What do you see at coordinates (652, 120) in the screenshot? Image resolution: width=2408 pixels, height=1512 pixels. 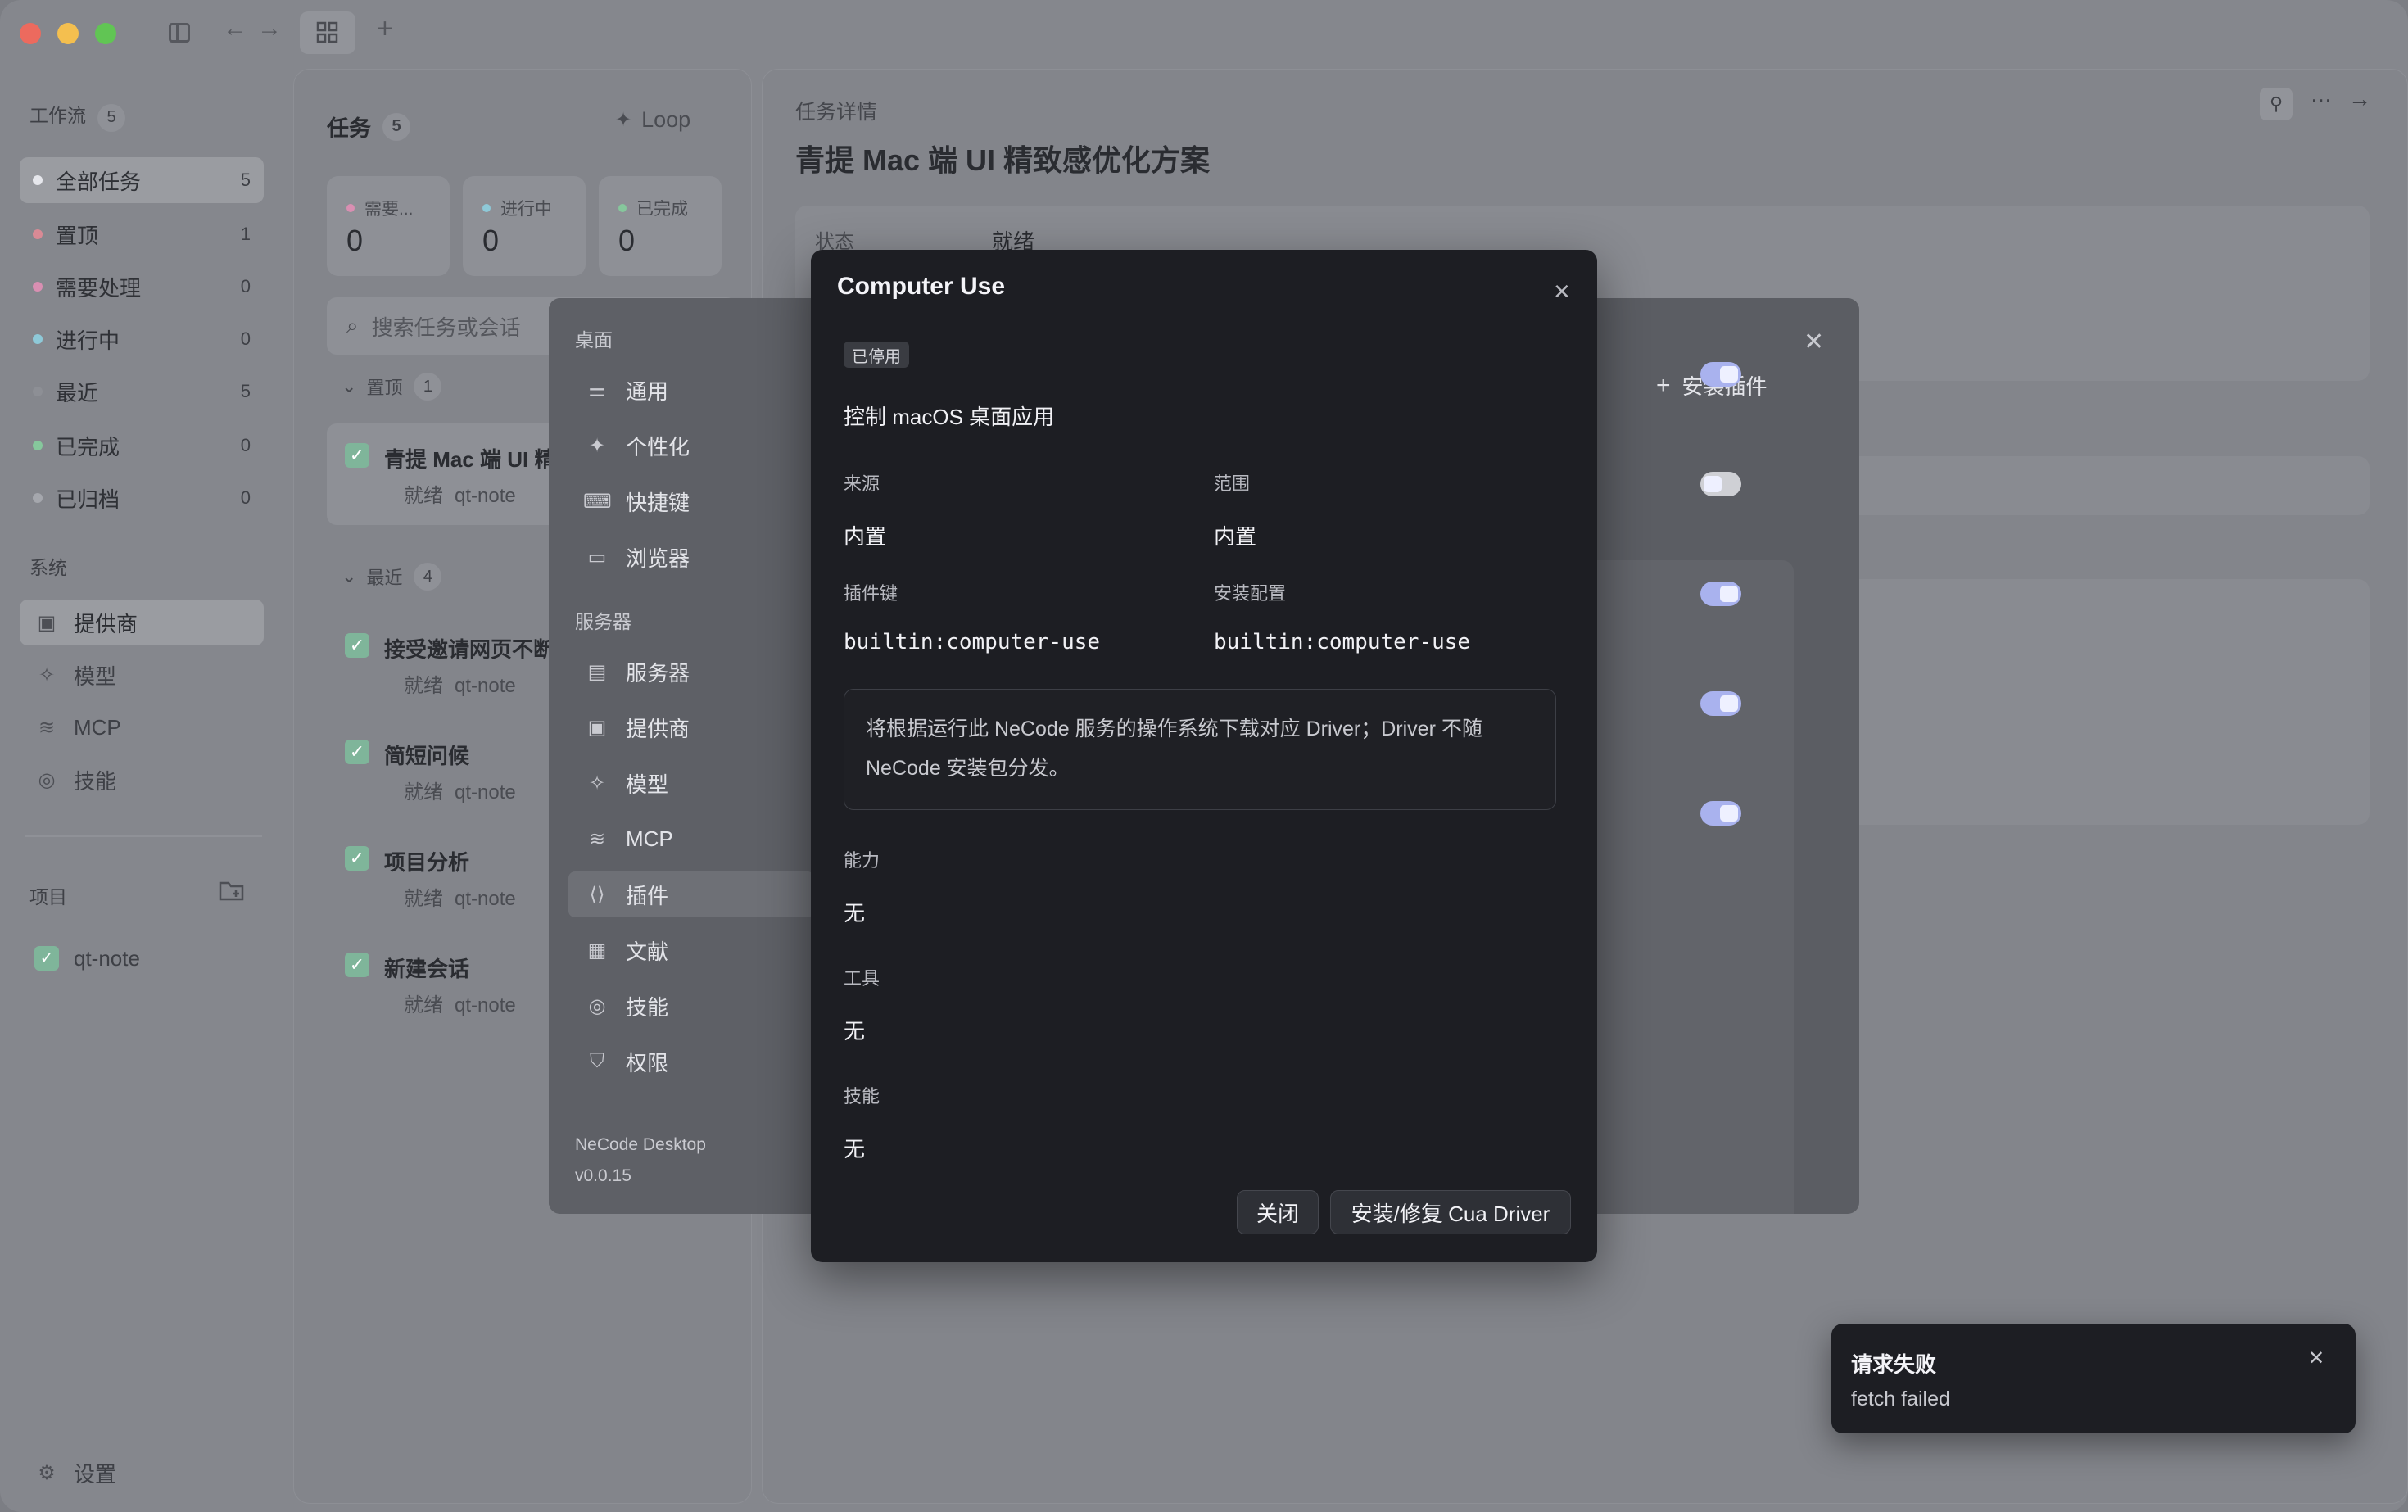 I see `loop-button: ✦ Loop` at bounding box center [652, 120].